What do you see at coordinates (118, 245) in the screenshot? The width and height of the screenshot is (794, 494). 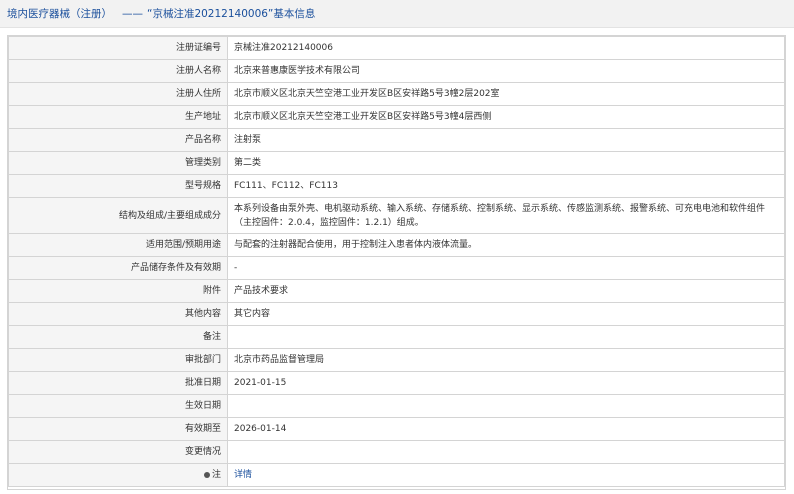 I see `row-key: 适用范围/预期用途` at bounding box center [118, 245].